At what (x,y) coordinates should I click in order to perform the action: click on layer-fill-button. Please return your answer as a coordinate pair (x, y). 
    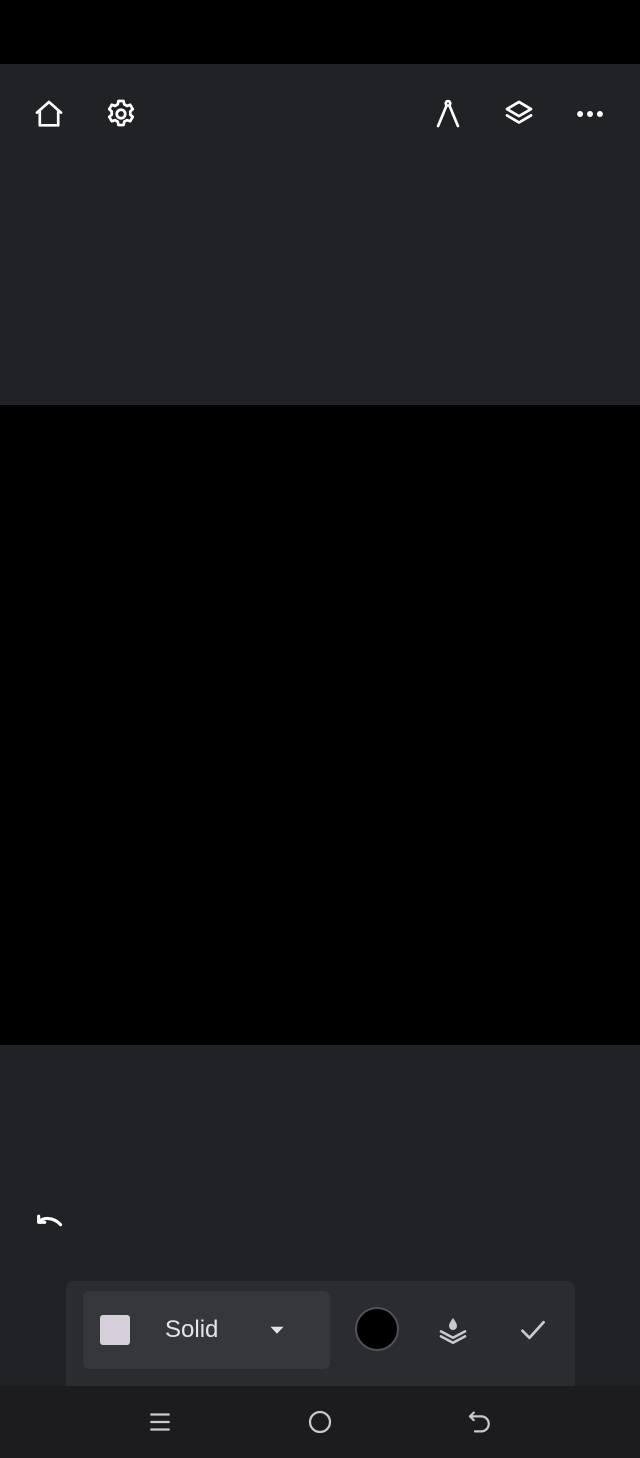
    Looking at the image, I should click on (453, 1330).